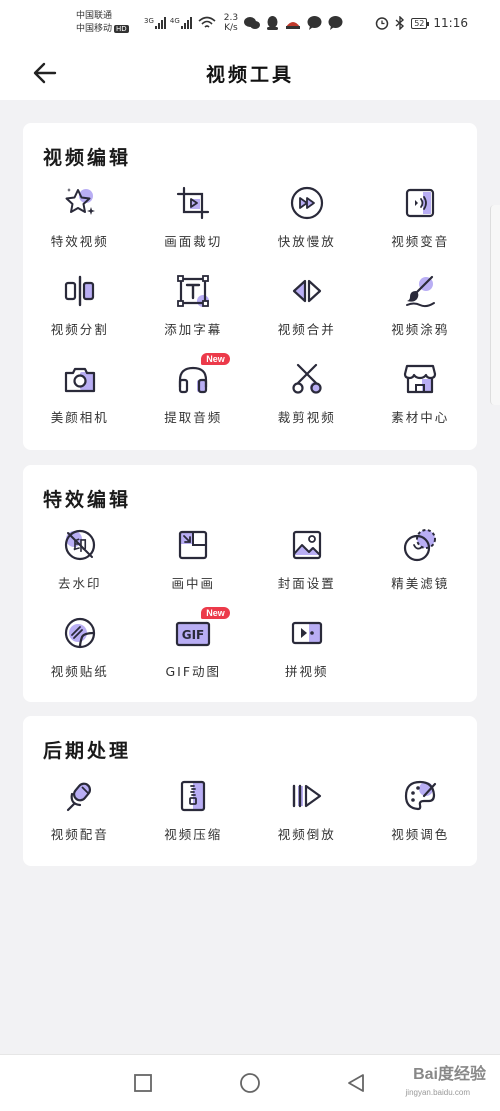 Image resolution: width=500 pixels, height=1111 pixels. Describe the element at coordinates (307, 401) in the screenshot. I see `tool-trim-video: 裁剪视频` at that location.